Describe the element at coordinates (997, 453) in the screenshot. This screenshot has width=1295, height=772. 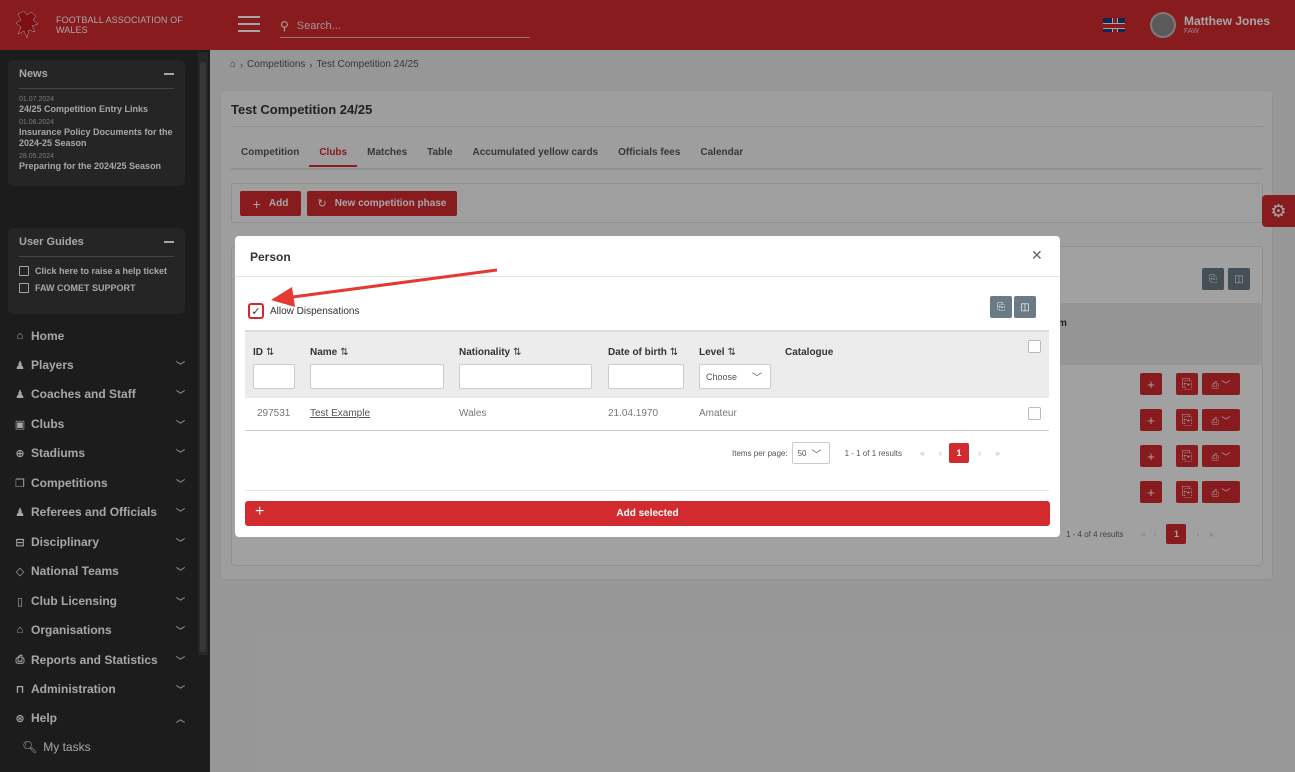
I see `last-page-icon: »` at that location.